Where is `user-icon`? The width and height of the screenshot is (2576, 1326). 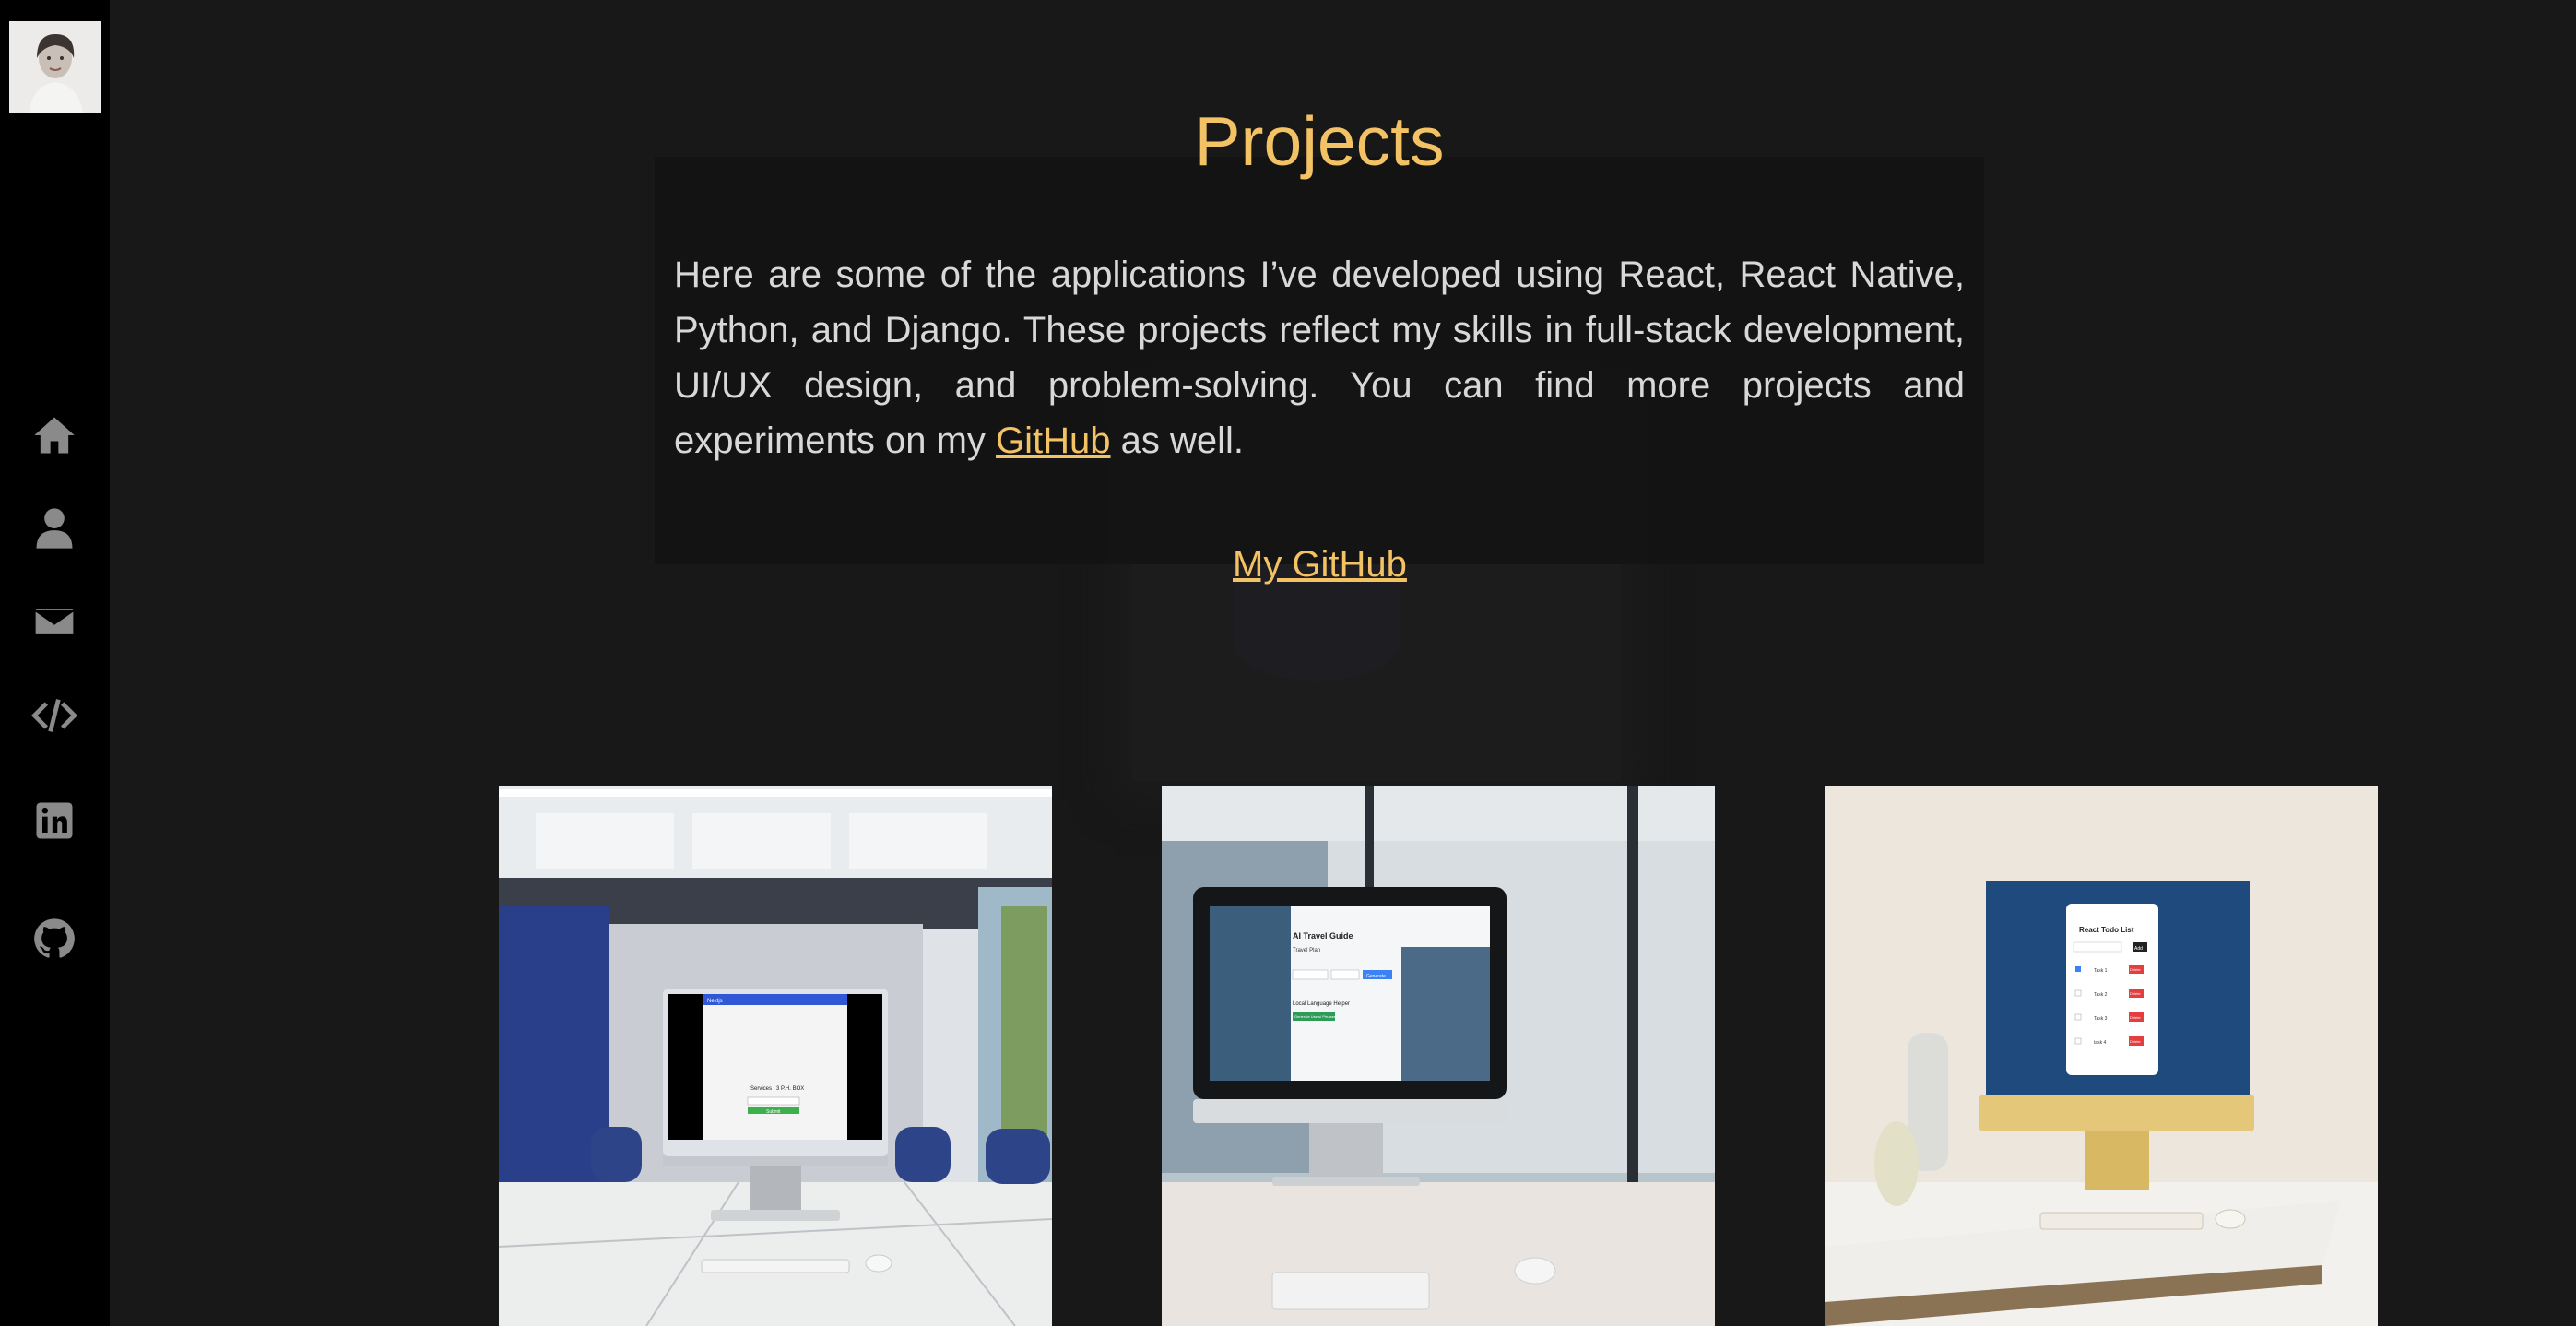
user-icon is located at coordinates (54, 528).